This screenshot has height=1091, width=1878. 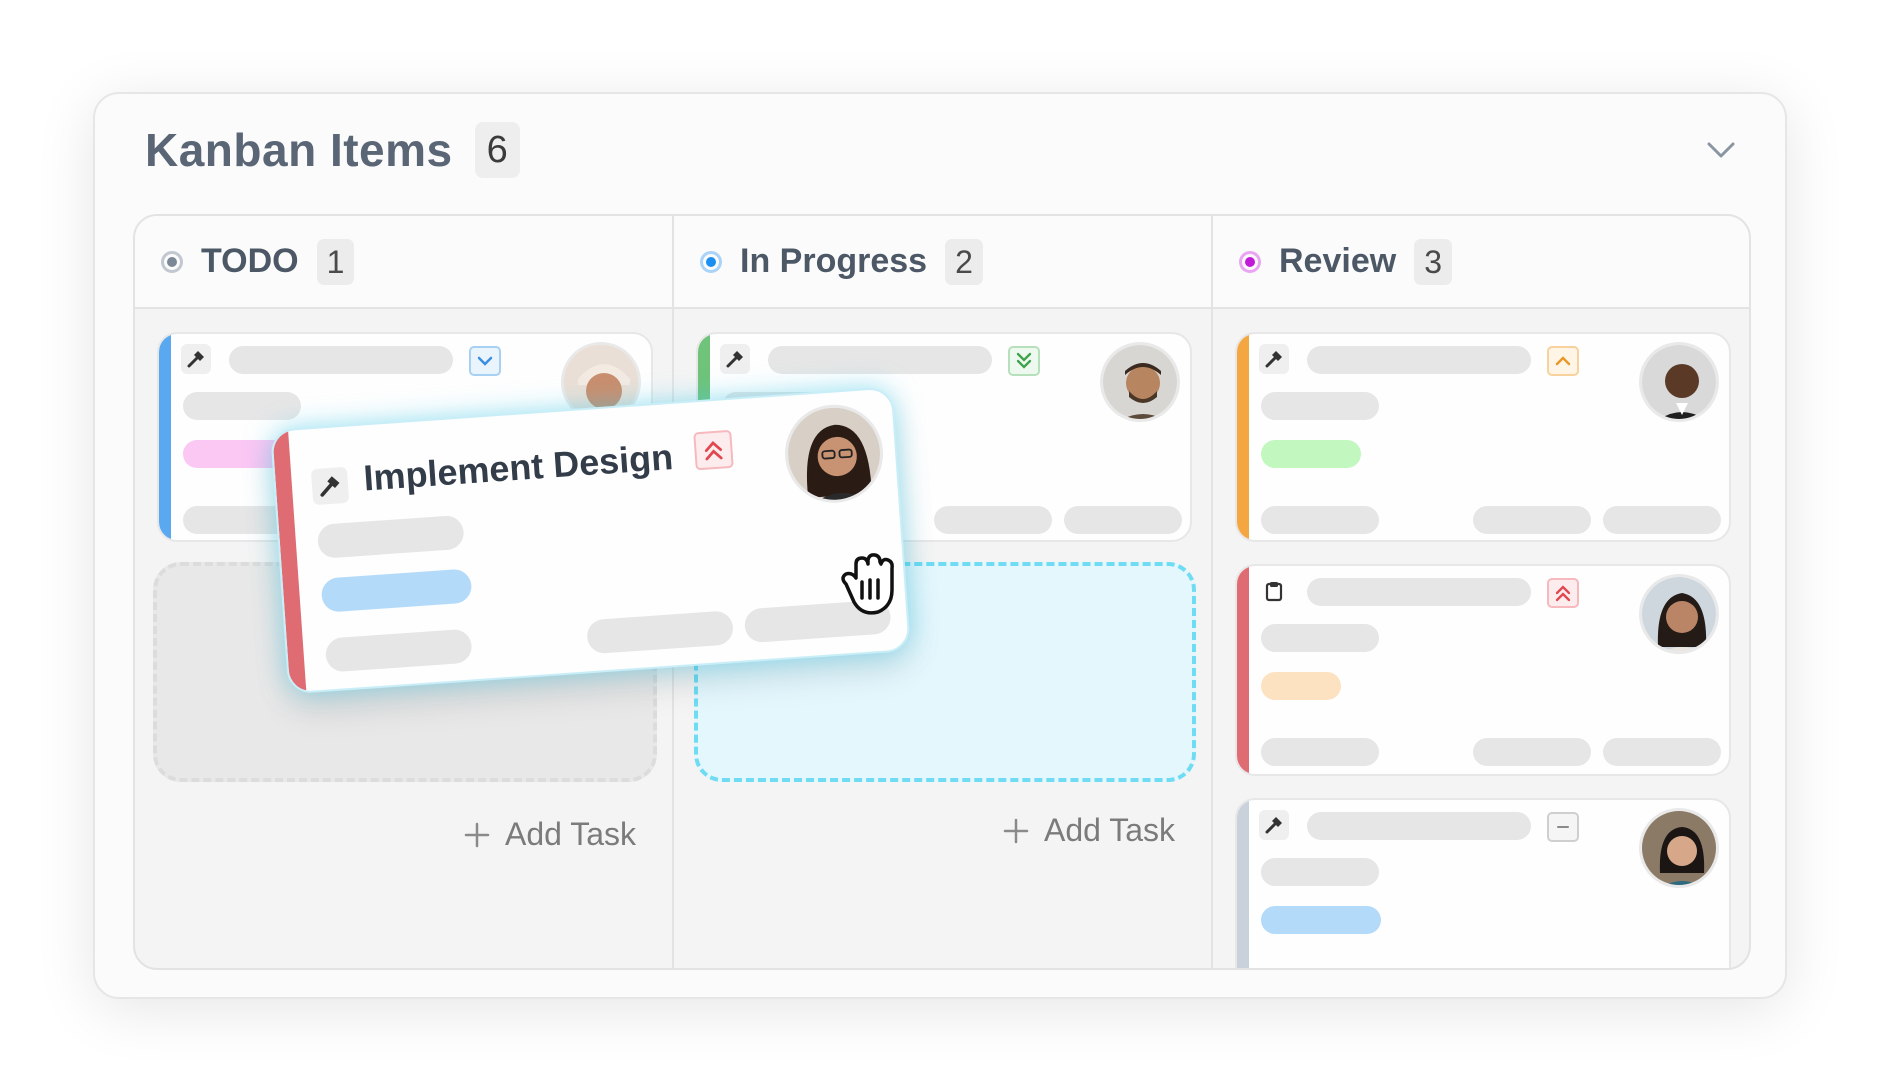 What do you see at coordinates (497, 150) in the screenshot?
I see `total-count-badge: 6` at bounding box center [497, 150].